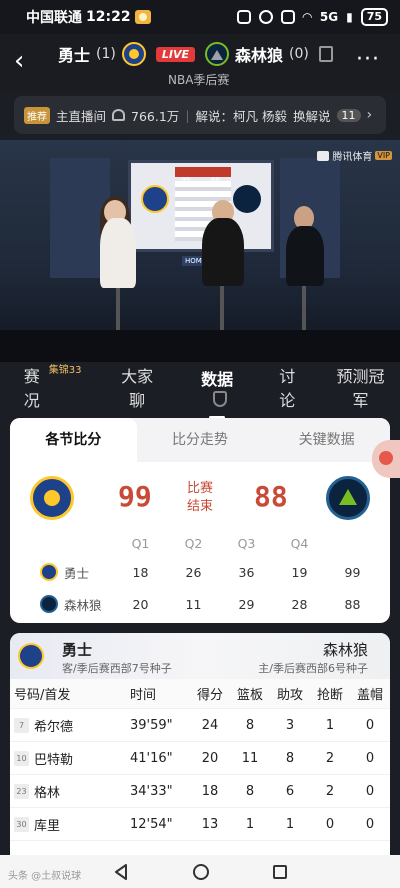  Describe the element at coordinates (24, 62) in the screenshot. I see `back-button: ‹` at that location.